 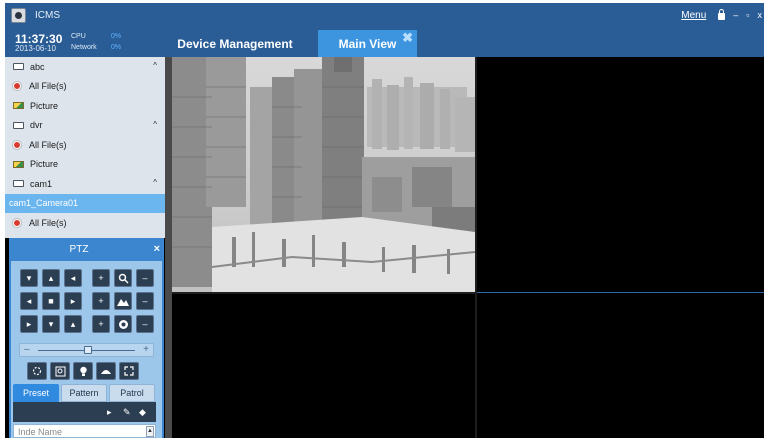 I want to click on ptz-speed-slider: – +, so click(x=86, y=350).